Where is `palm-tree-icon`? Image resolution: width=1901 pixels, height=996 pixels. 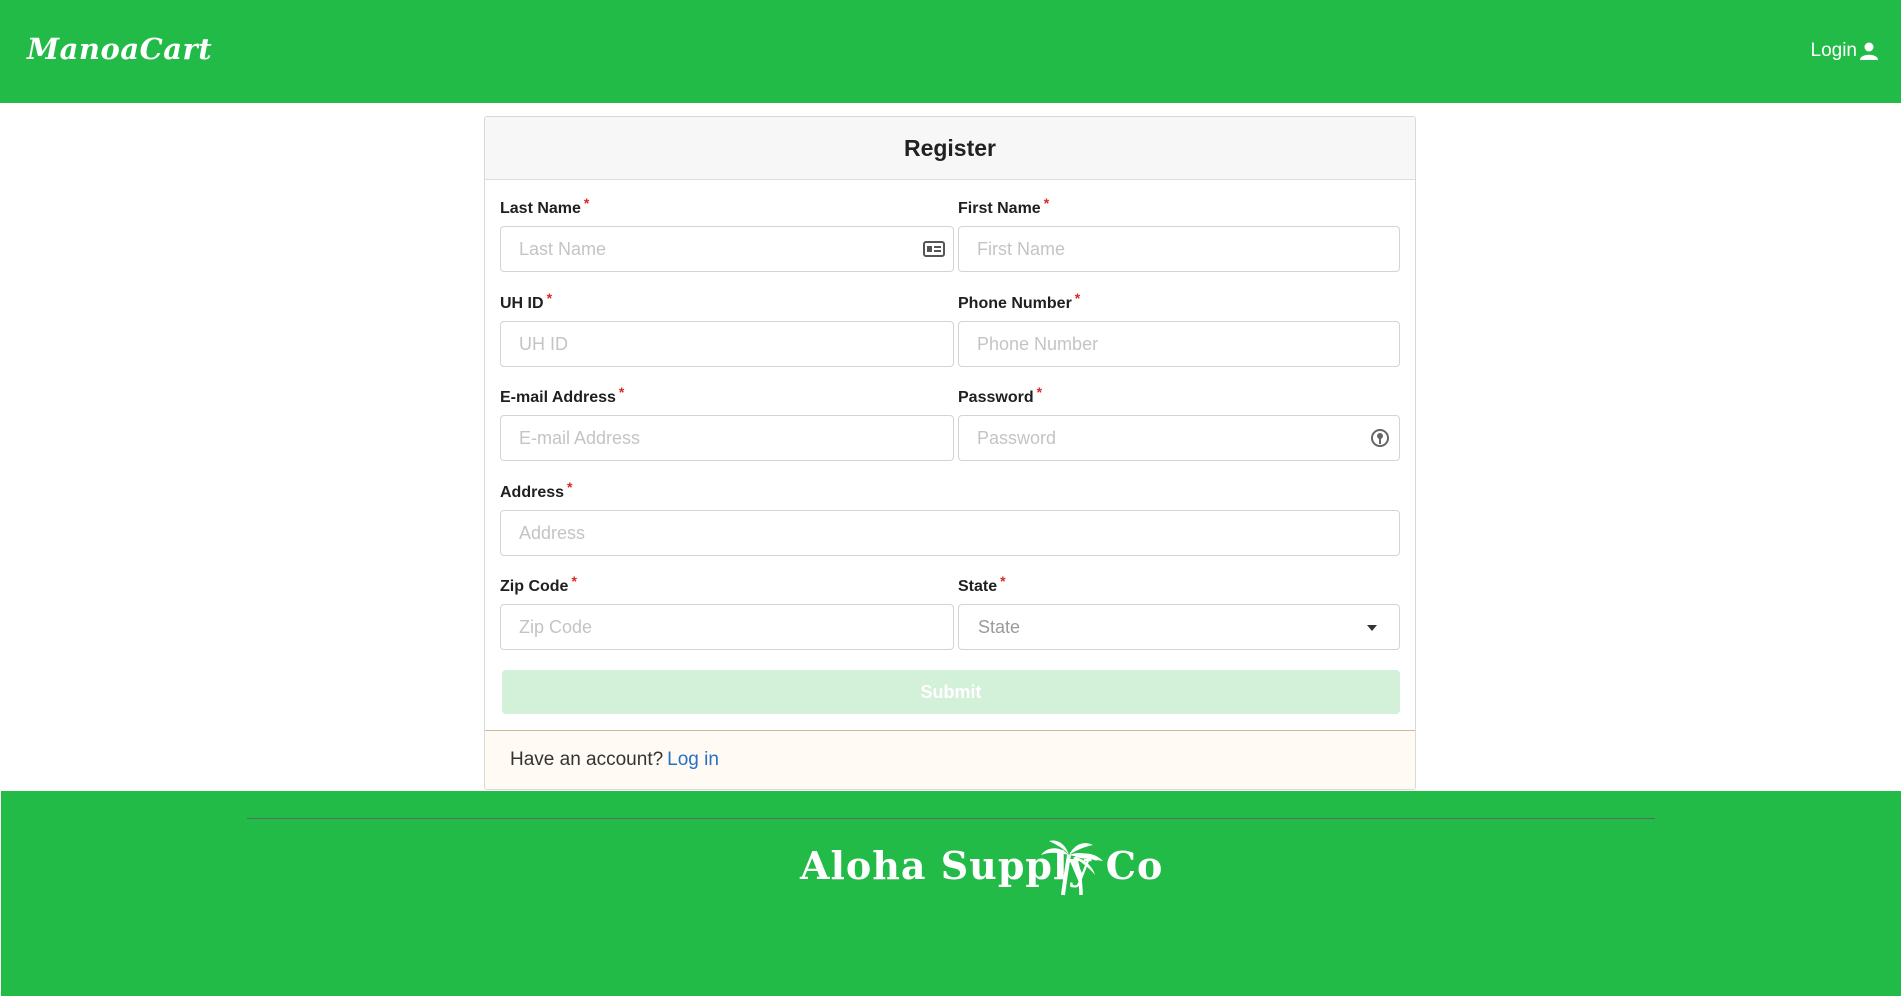
palm-tree-icon is located at coordinates (1072, 868).